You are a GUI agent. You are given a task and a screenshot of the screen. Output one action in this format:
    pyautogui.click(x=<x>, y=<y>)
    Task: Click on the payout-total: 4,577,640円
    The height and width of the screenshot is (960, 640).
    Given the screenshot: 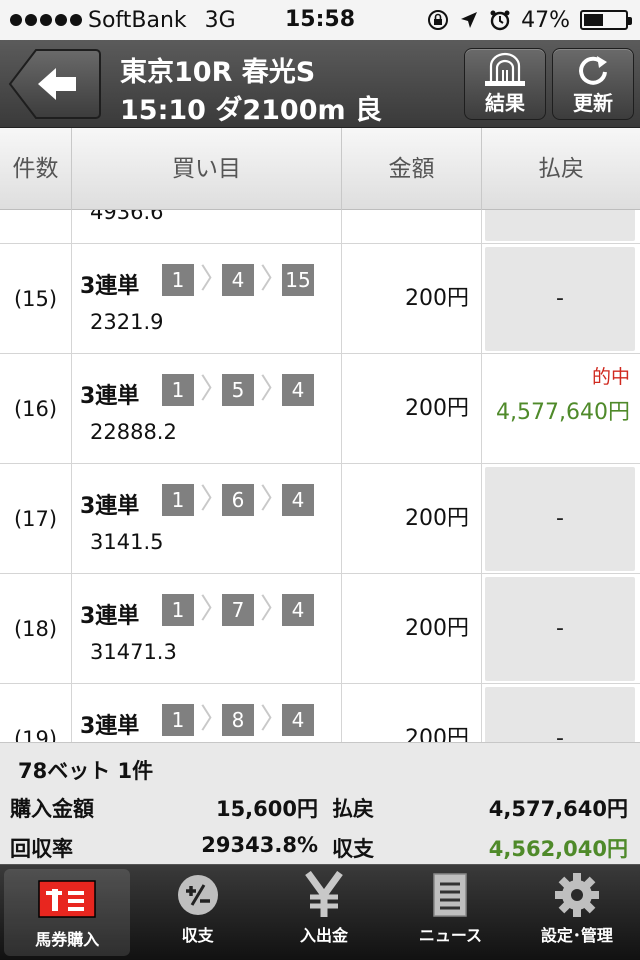 What is the action you would take?
    pyautogui.click(x=558, y=809)
    